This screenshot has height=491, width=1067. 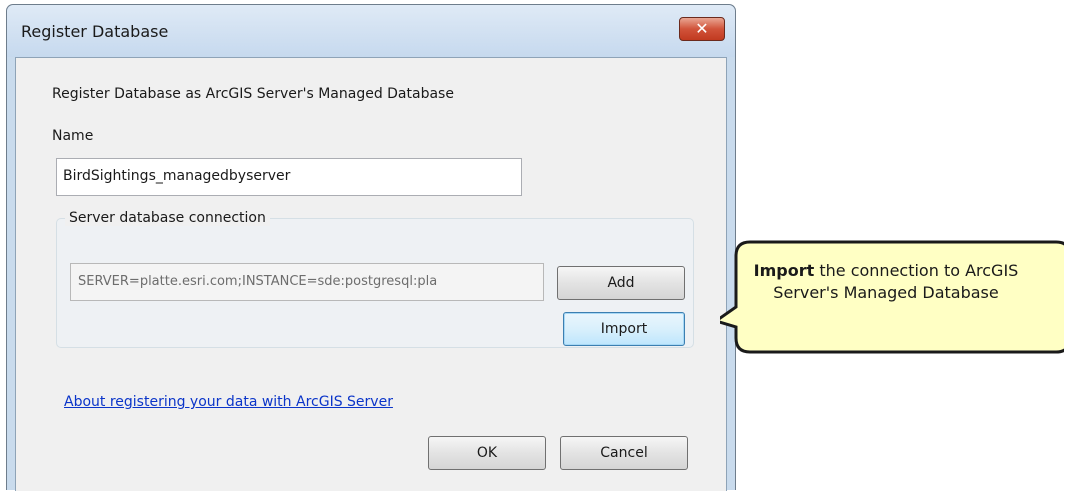 I want to click on import-button: Import, so click(x=624, y=329).